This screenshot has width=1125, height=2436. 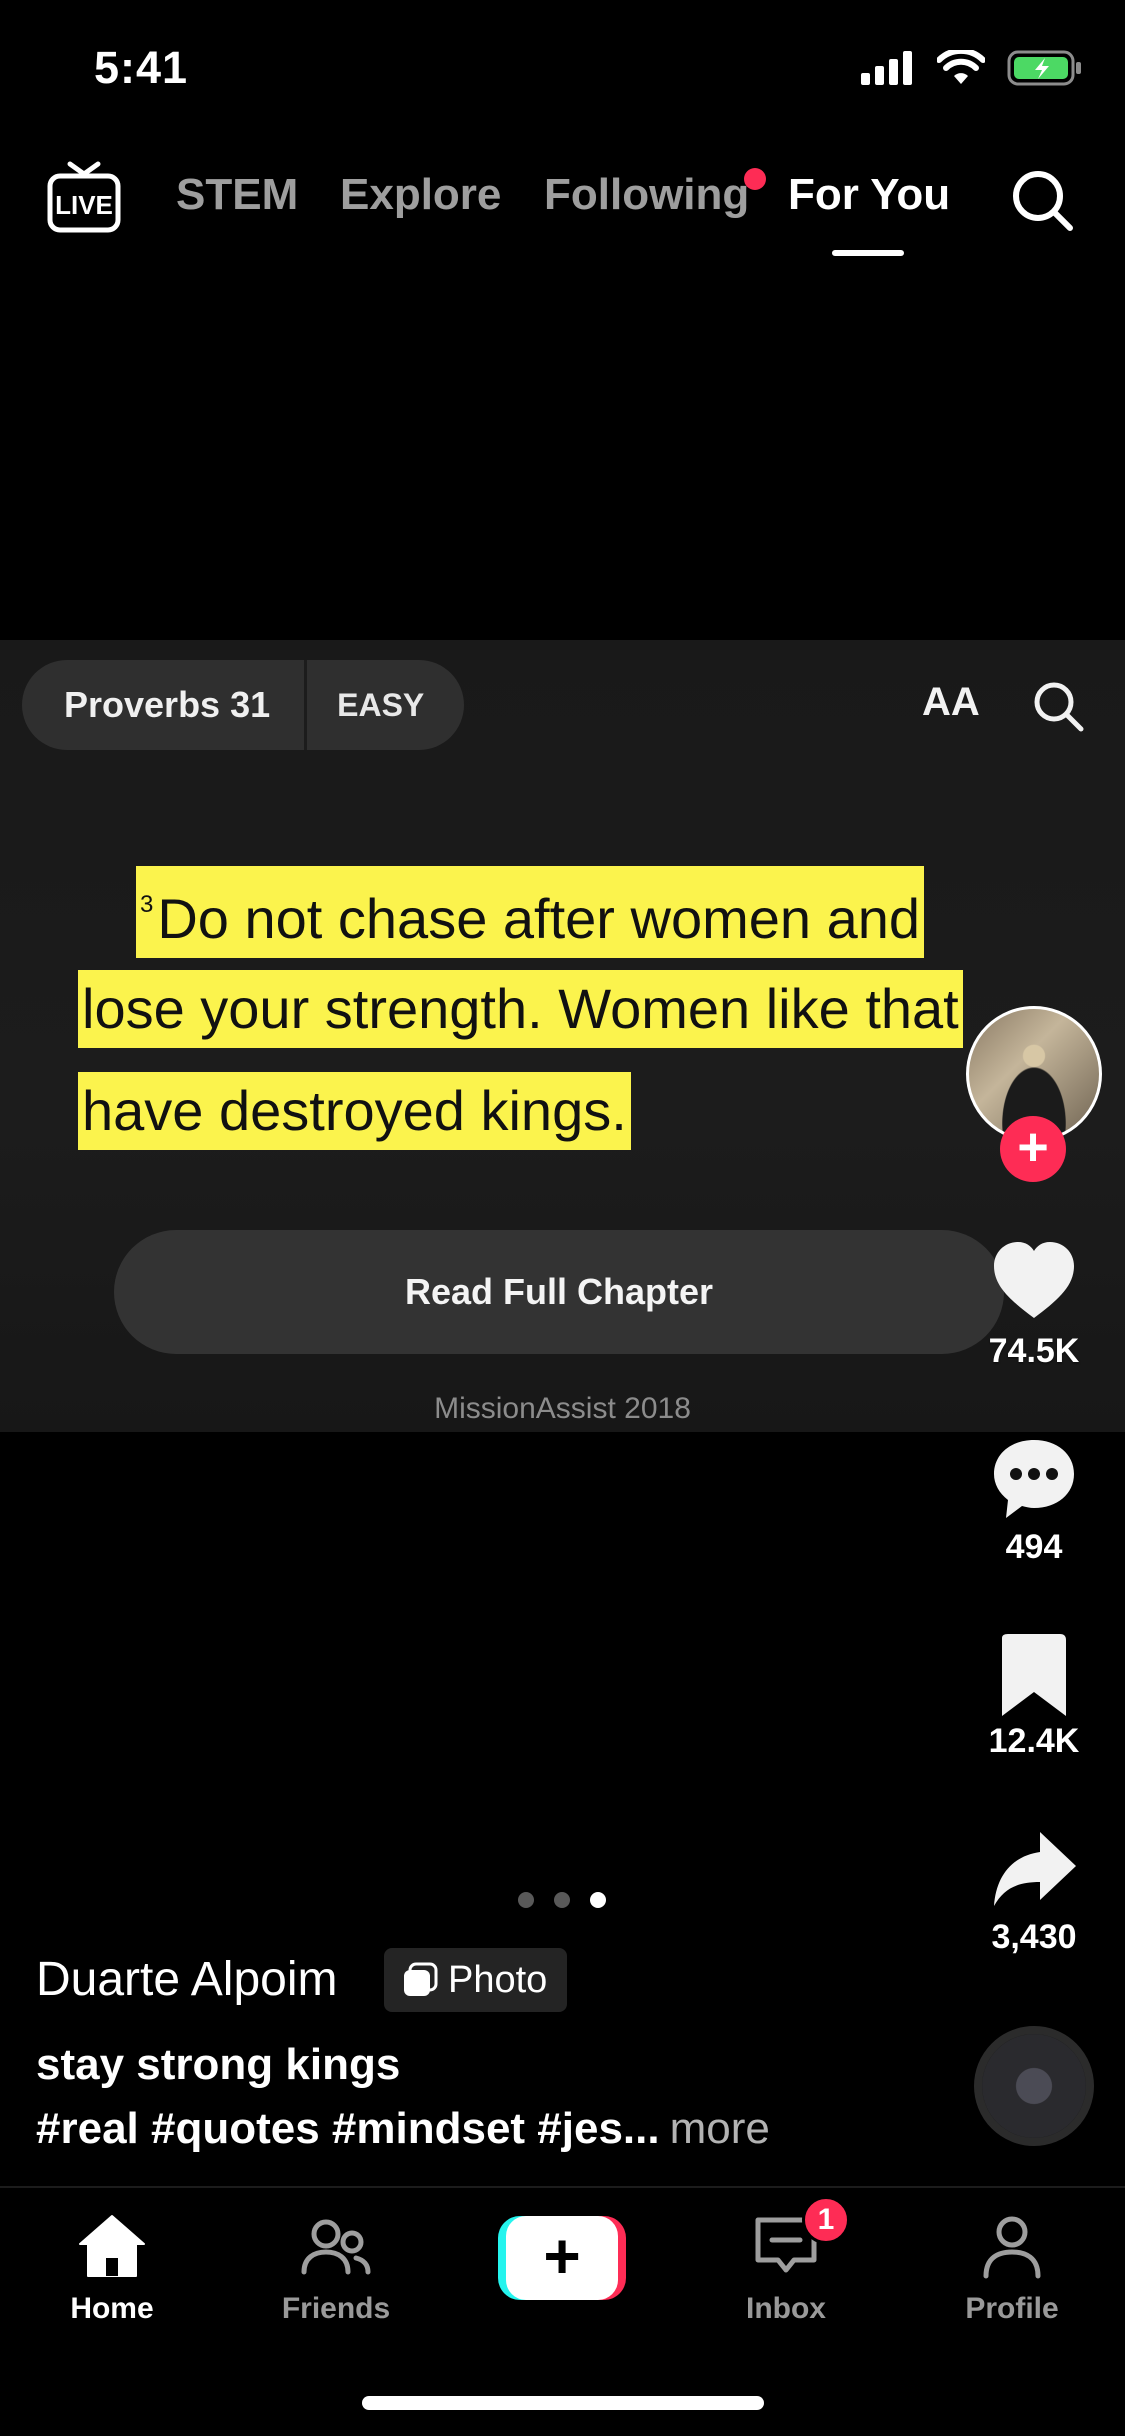 What do you see at coordinates (1034, 1547) in the screenshot?
I see `comment-count: 494` at bounding box center [1034, 1547].